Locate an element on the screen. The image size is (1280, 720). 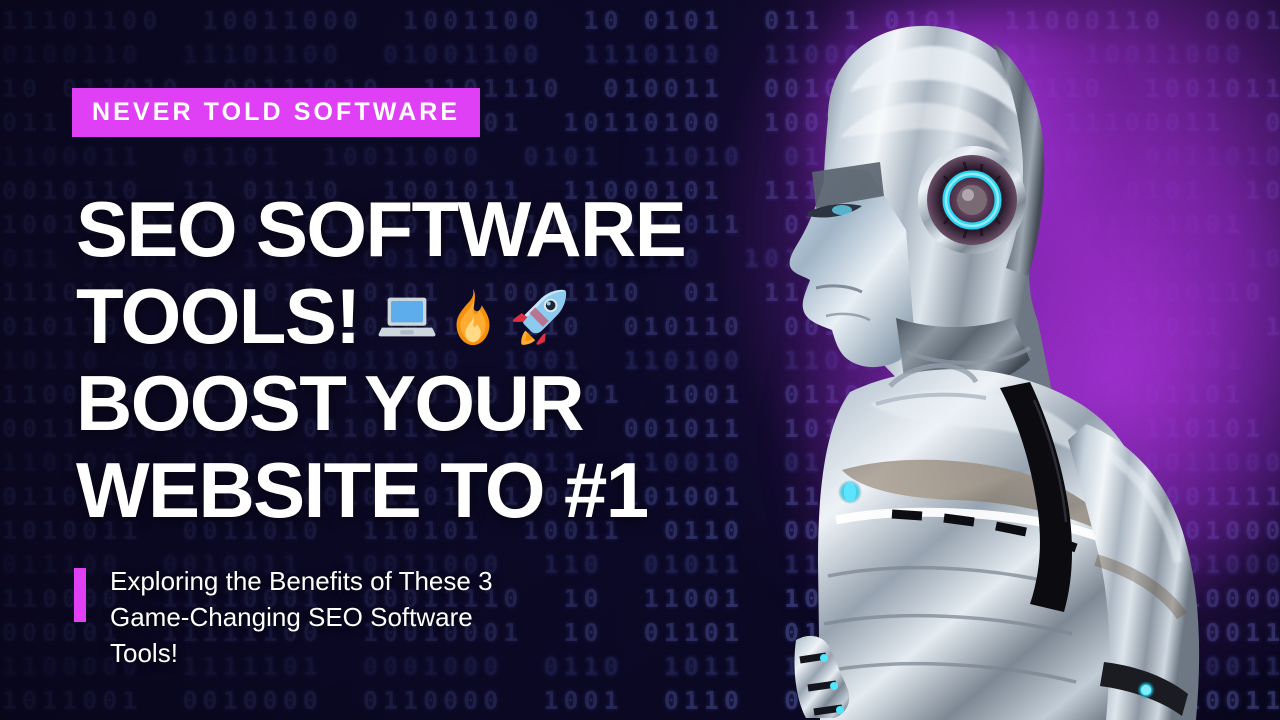
emoji-row is located at coordinates (473, 317).